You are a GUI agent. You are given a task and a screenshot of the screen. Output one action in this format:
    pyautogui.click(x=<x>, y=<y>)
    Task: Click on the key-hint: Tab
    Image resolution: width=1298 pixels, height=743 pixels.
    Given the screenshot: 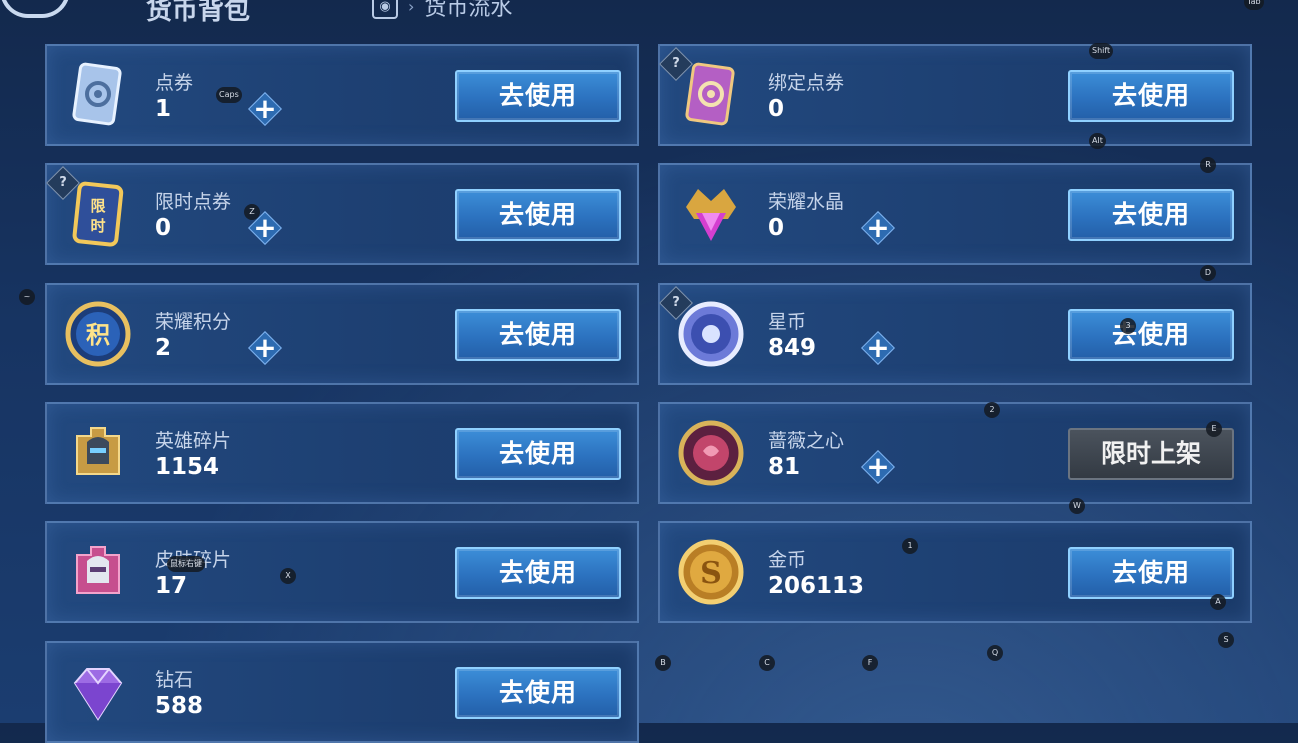 What is the action you would take?
    pyautogui.click(x=1254, y=5)
    